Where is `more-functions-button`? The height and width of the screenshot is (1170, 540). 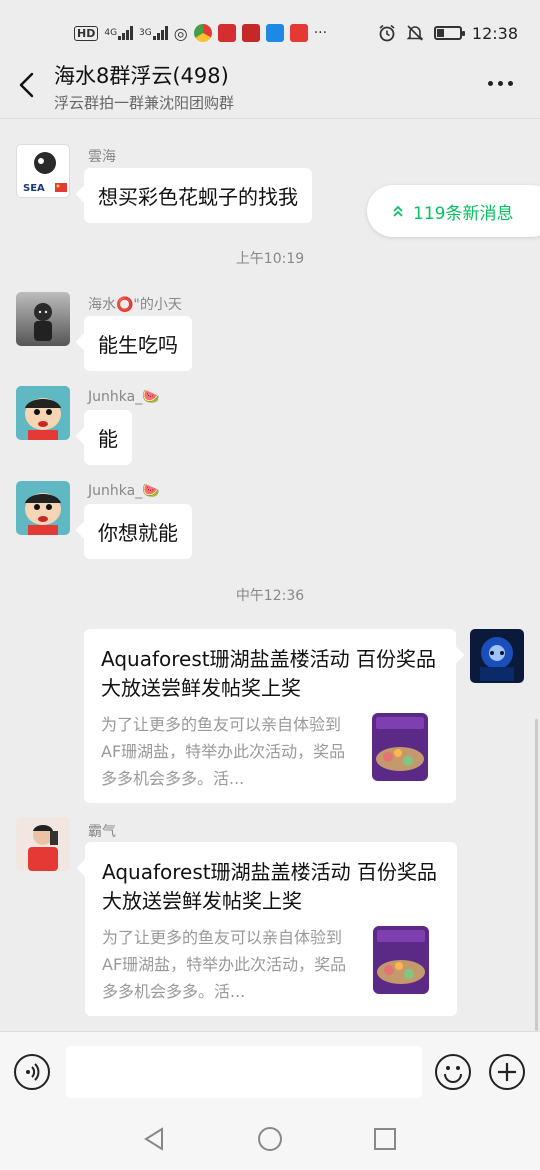
more-functions-button is located at coordinates (507, 1072).